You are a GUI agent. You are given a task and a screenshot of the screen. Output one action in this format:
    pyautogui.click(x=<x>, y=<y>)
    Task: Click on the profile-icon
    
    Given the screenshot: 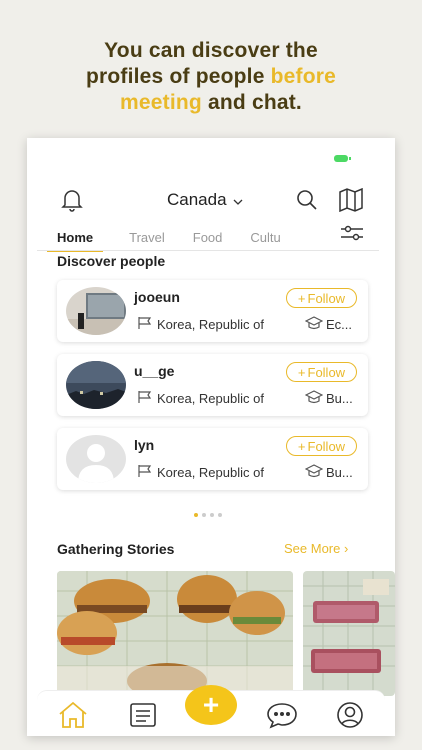 What is the action you would take?
    pyautogui.click(x=350, y=717)
    